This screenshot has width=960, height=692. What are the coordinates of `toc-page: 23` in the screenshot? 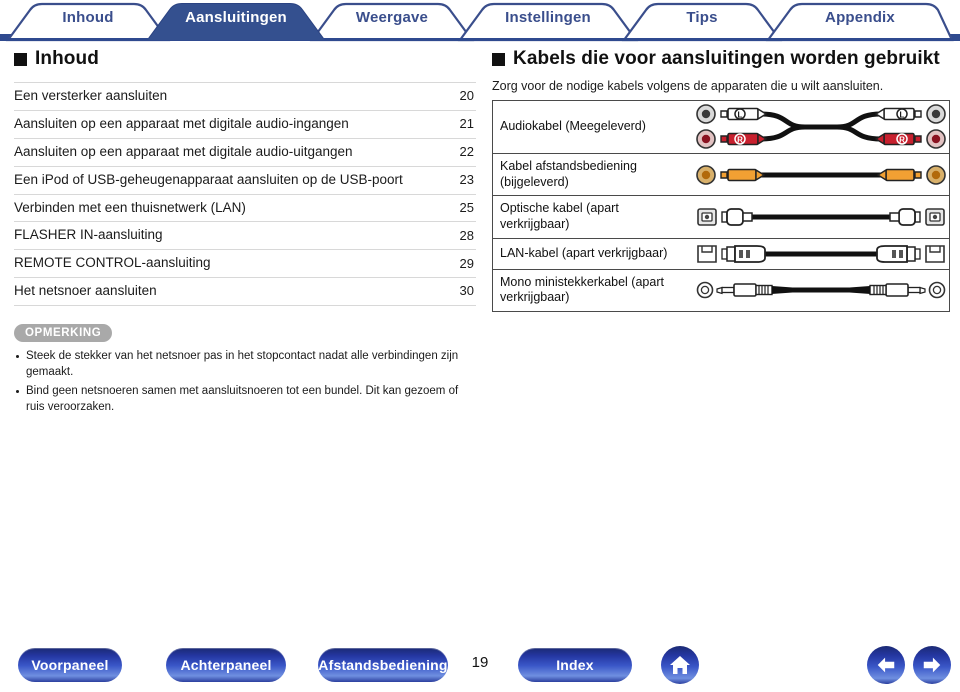 It's located at (459, 180).